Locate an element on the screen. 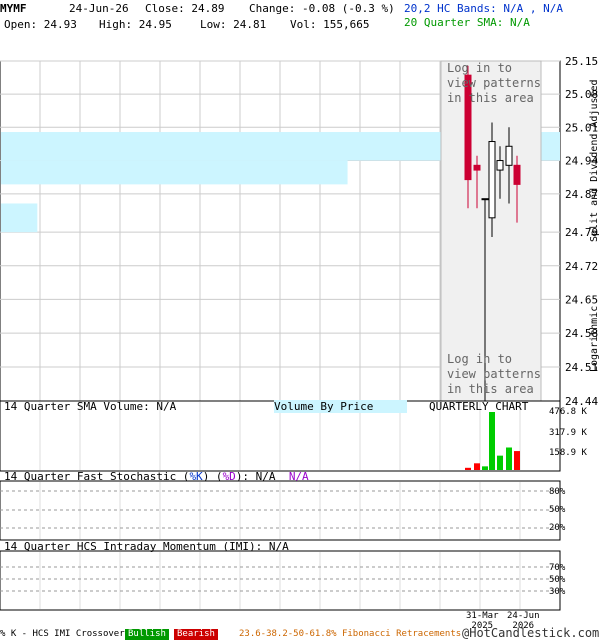 This screenshot has width=600, height=640. imi-tick-label: 30% is located at coordinates (557, 592).